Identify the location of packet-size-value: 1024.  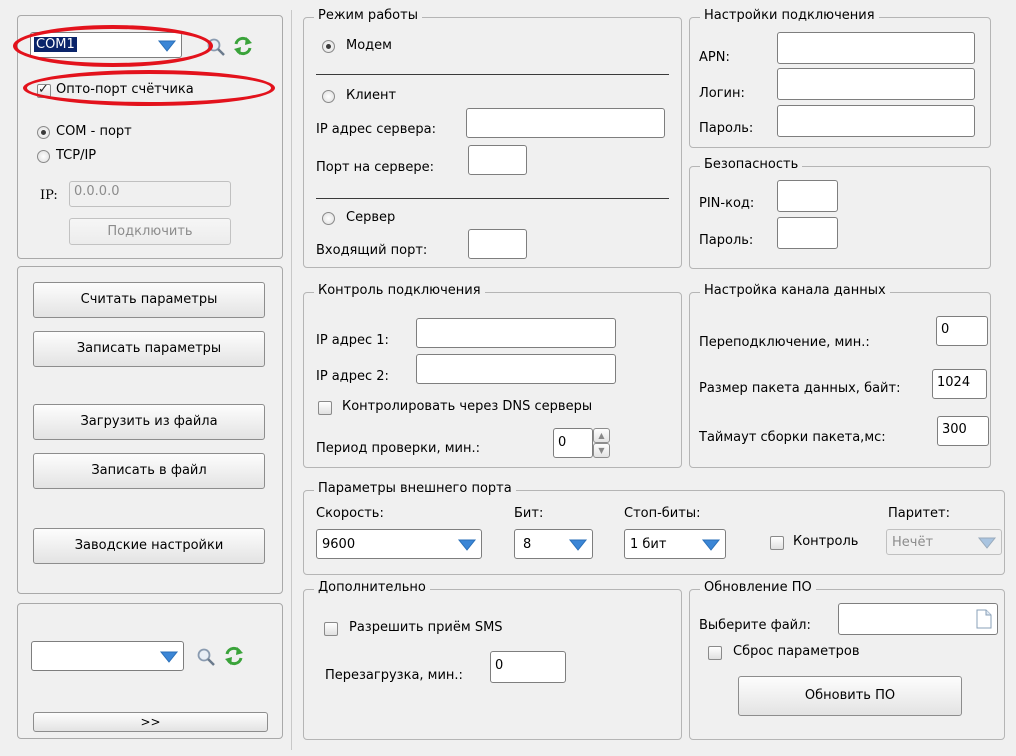
(954, 382).